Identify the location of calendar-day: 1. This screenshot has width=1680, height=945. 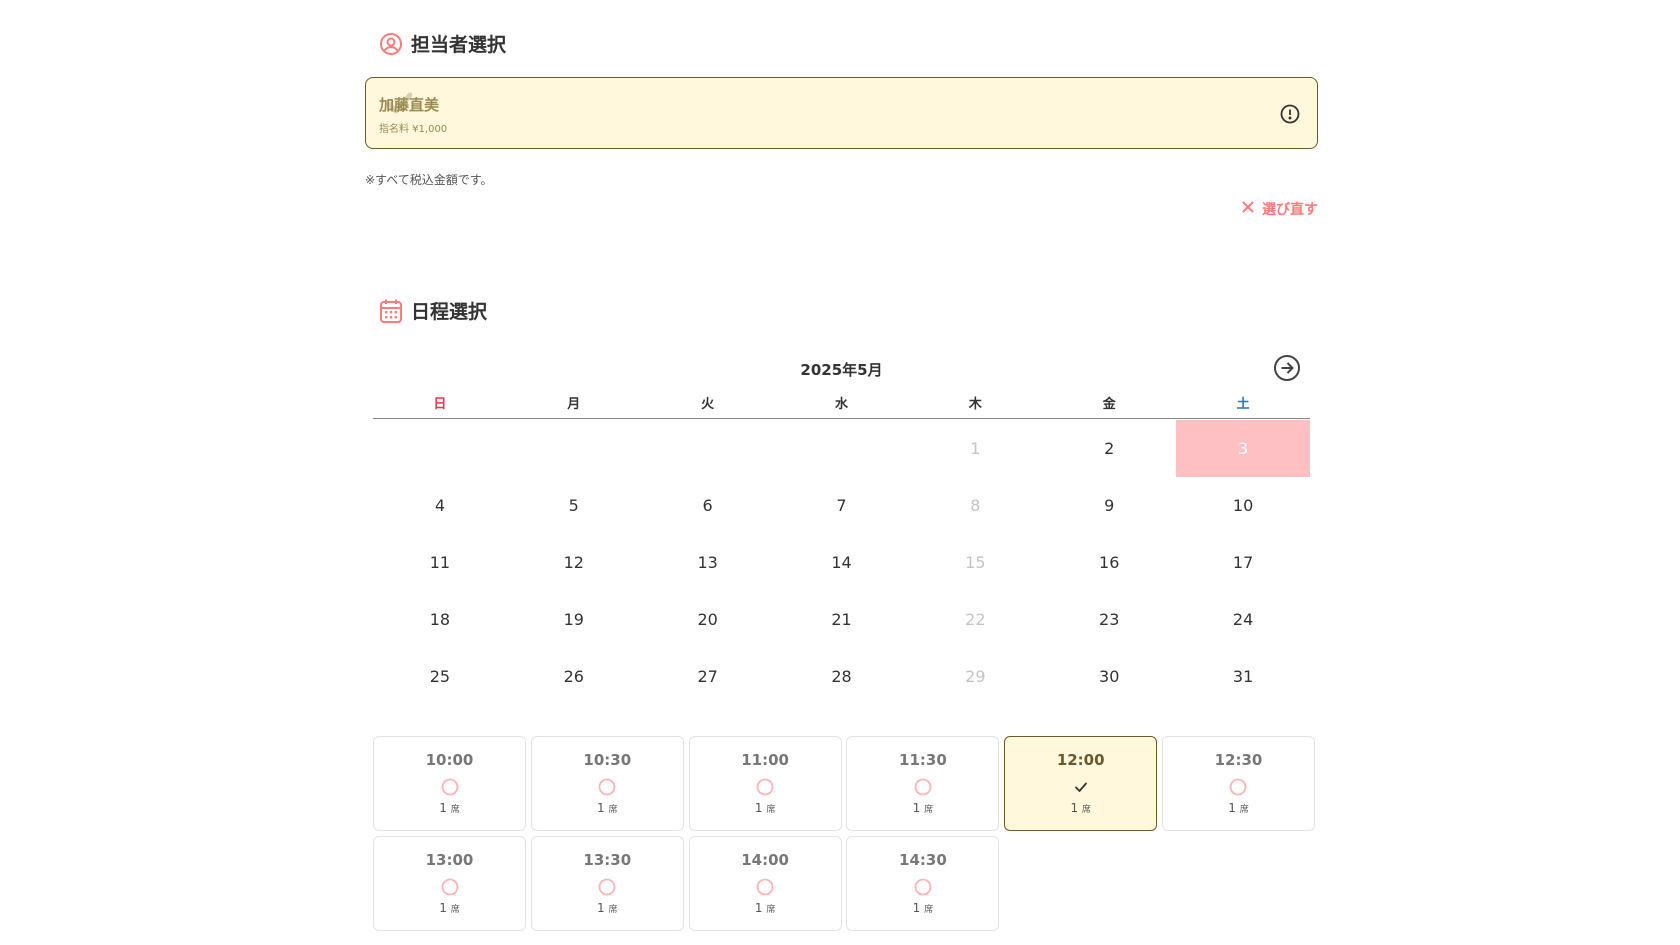
(975, 448).